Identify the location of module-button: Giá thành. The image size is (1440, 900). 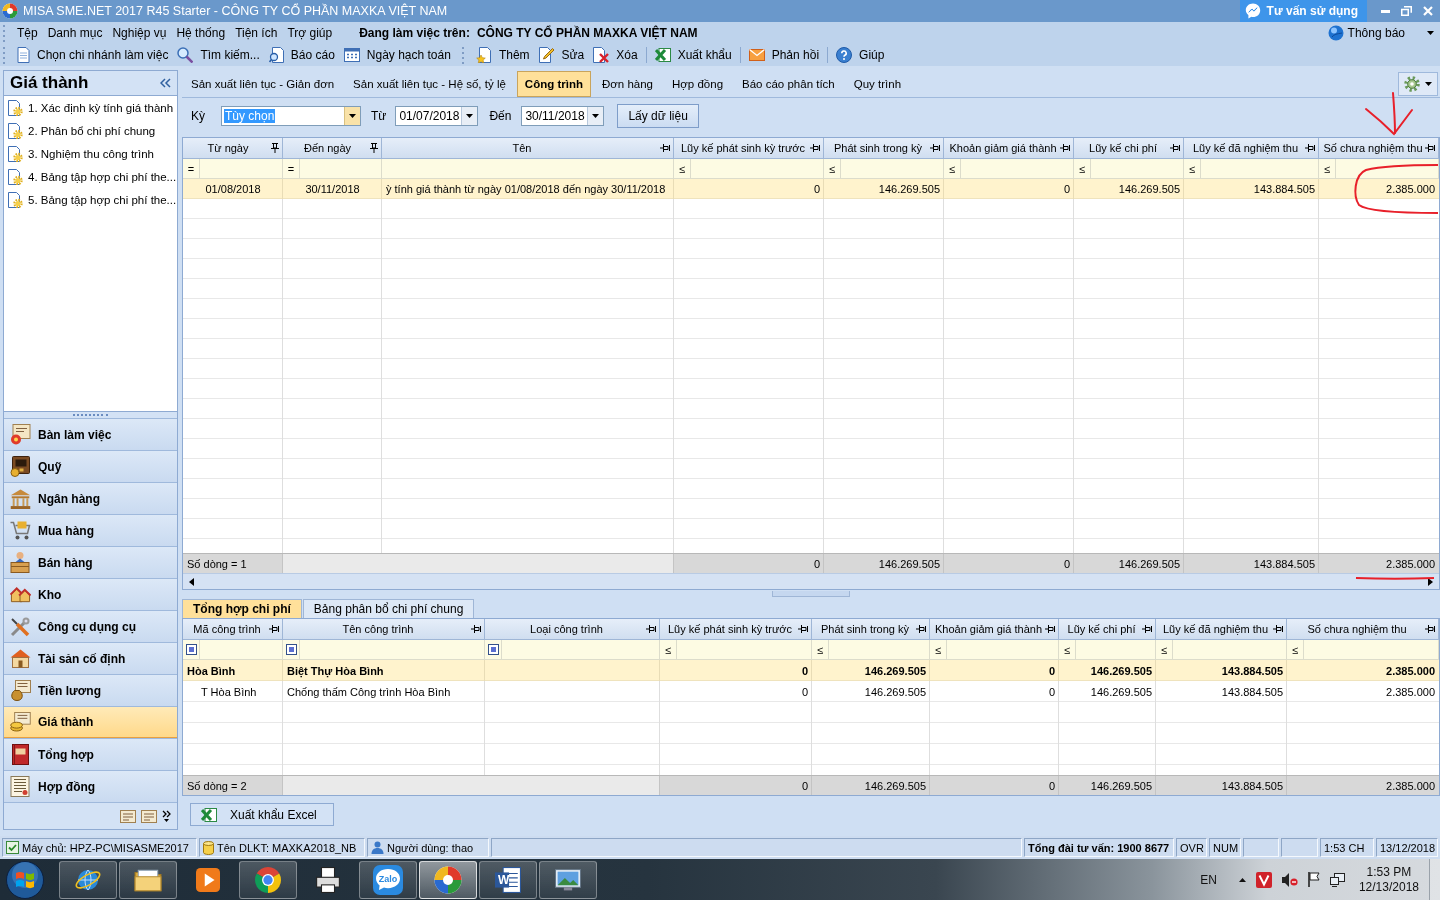
(90, 722).